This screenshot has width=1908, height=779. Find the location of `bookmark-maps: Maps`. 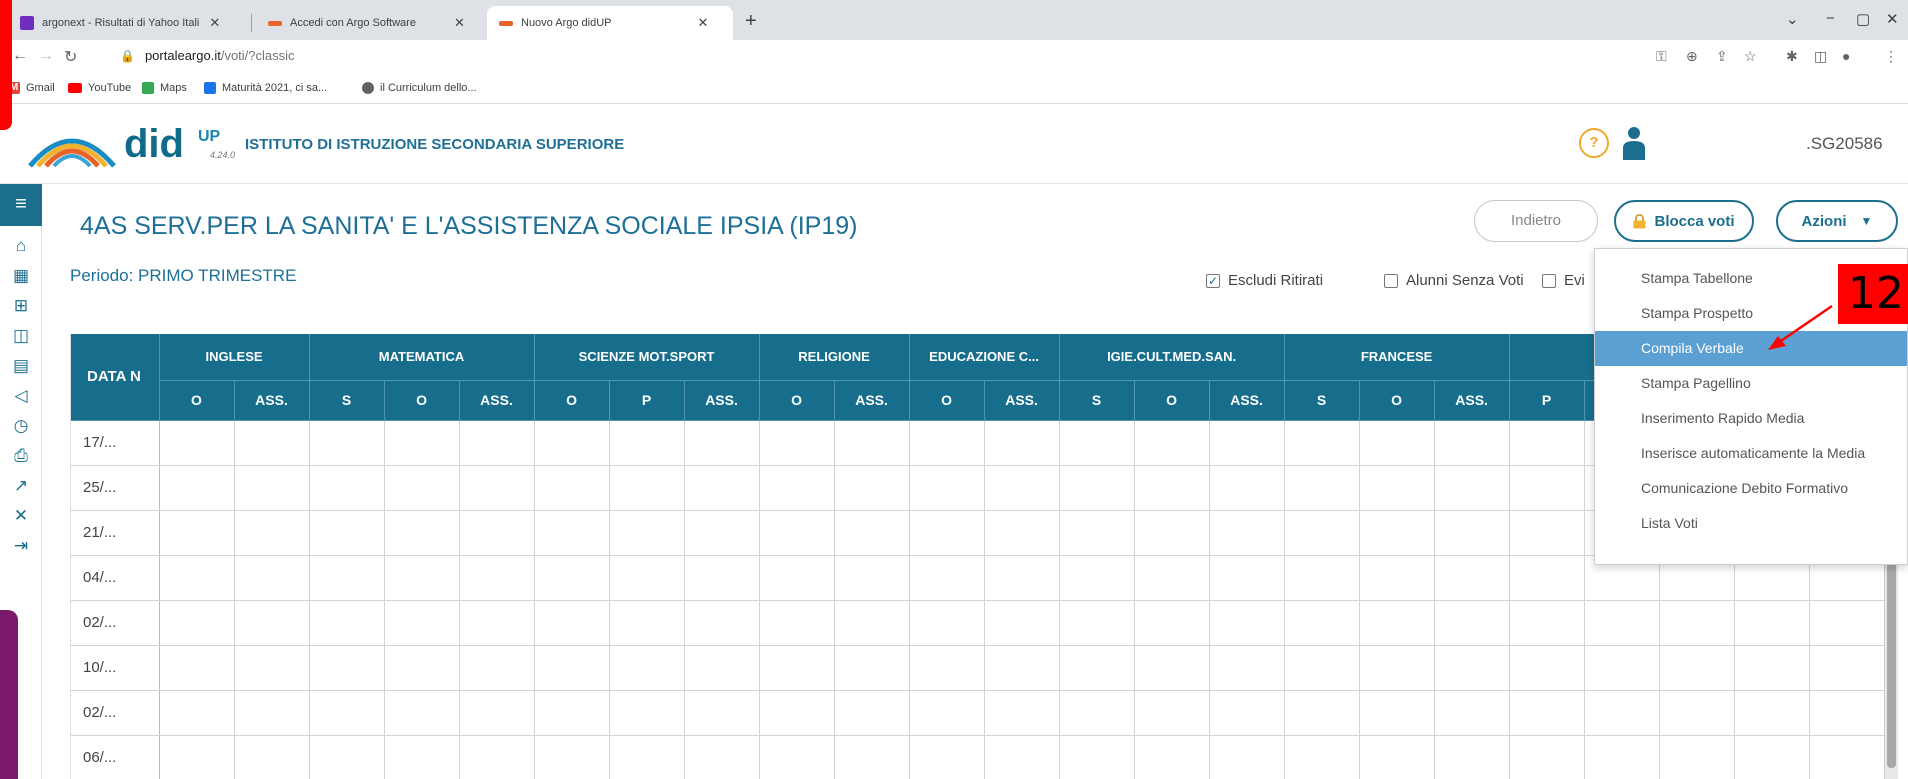

bookmark-maps: Maps is located at coordinates (164, 88).